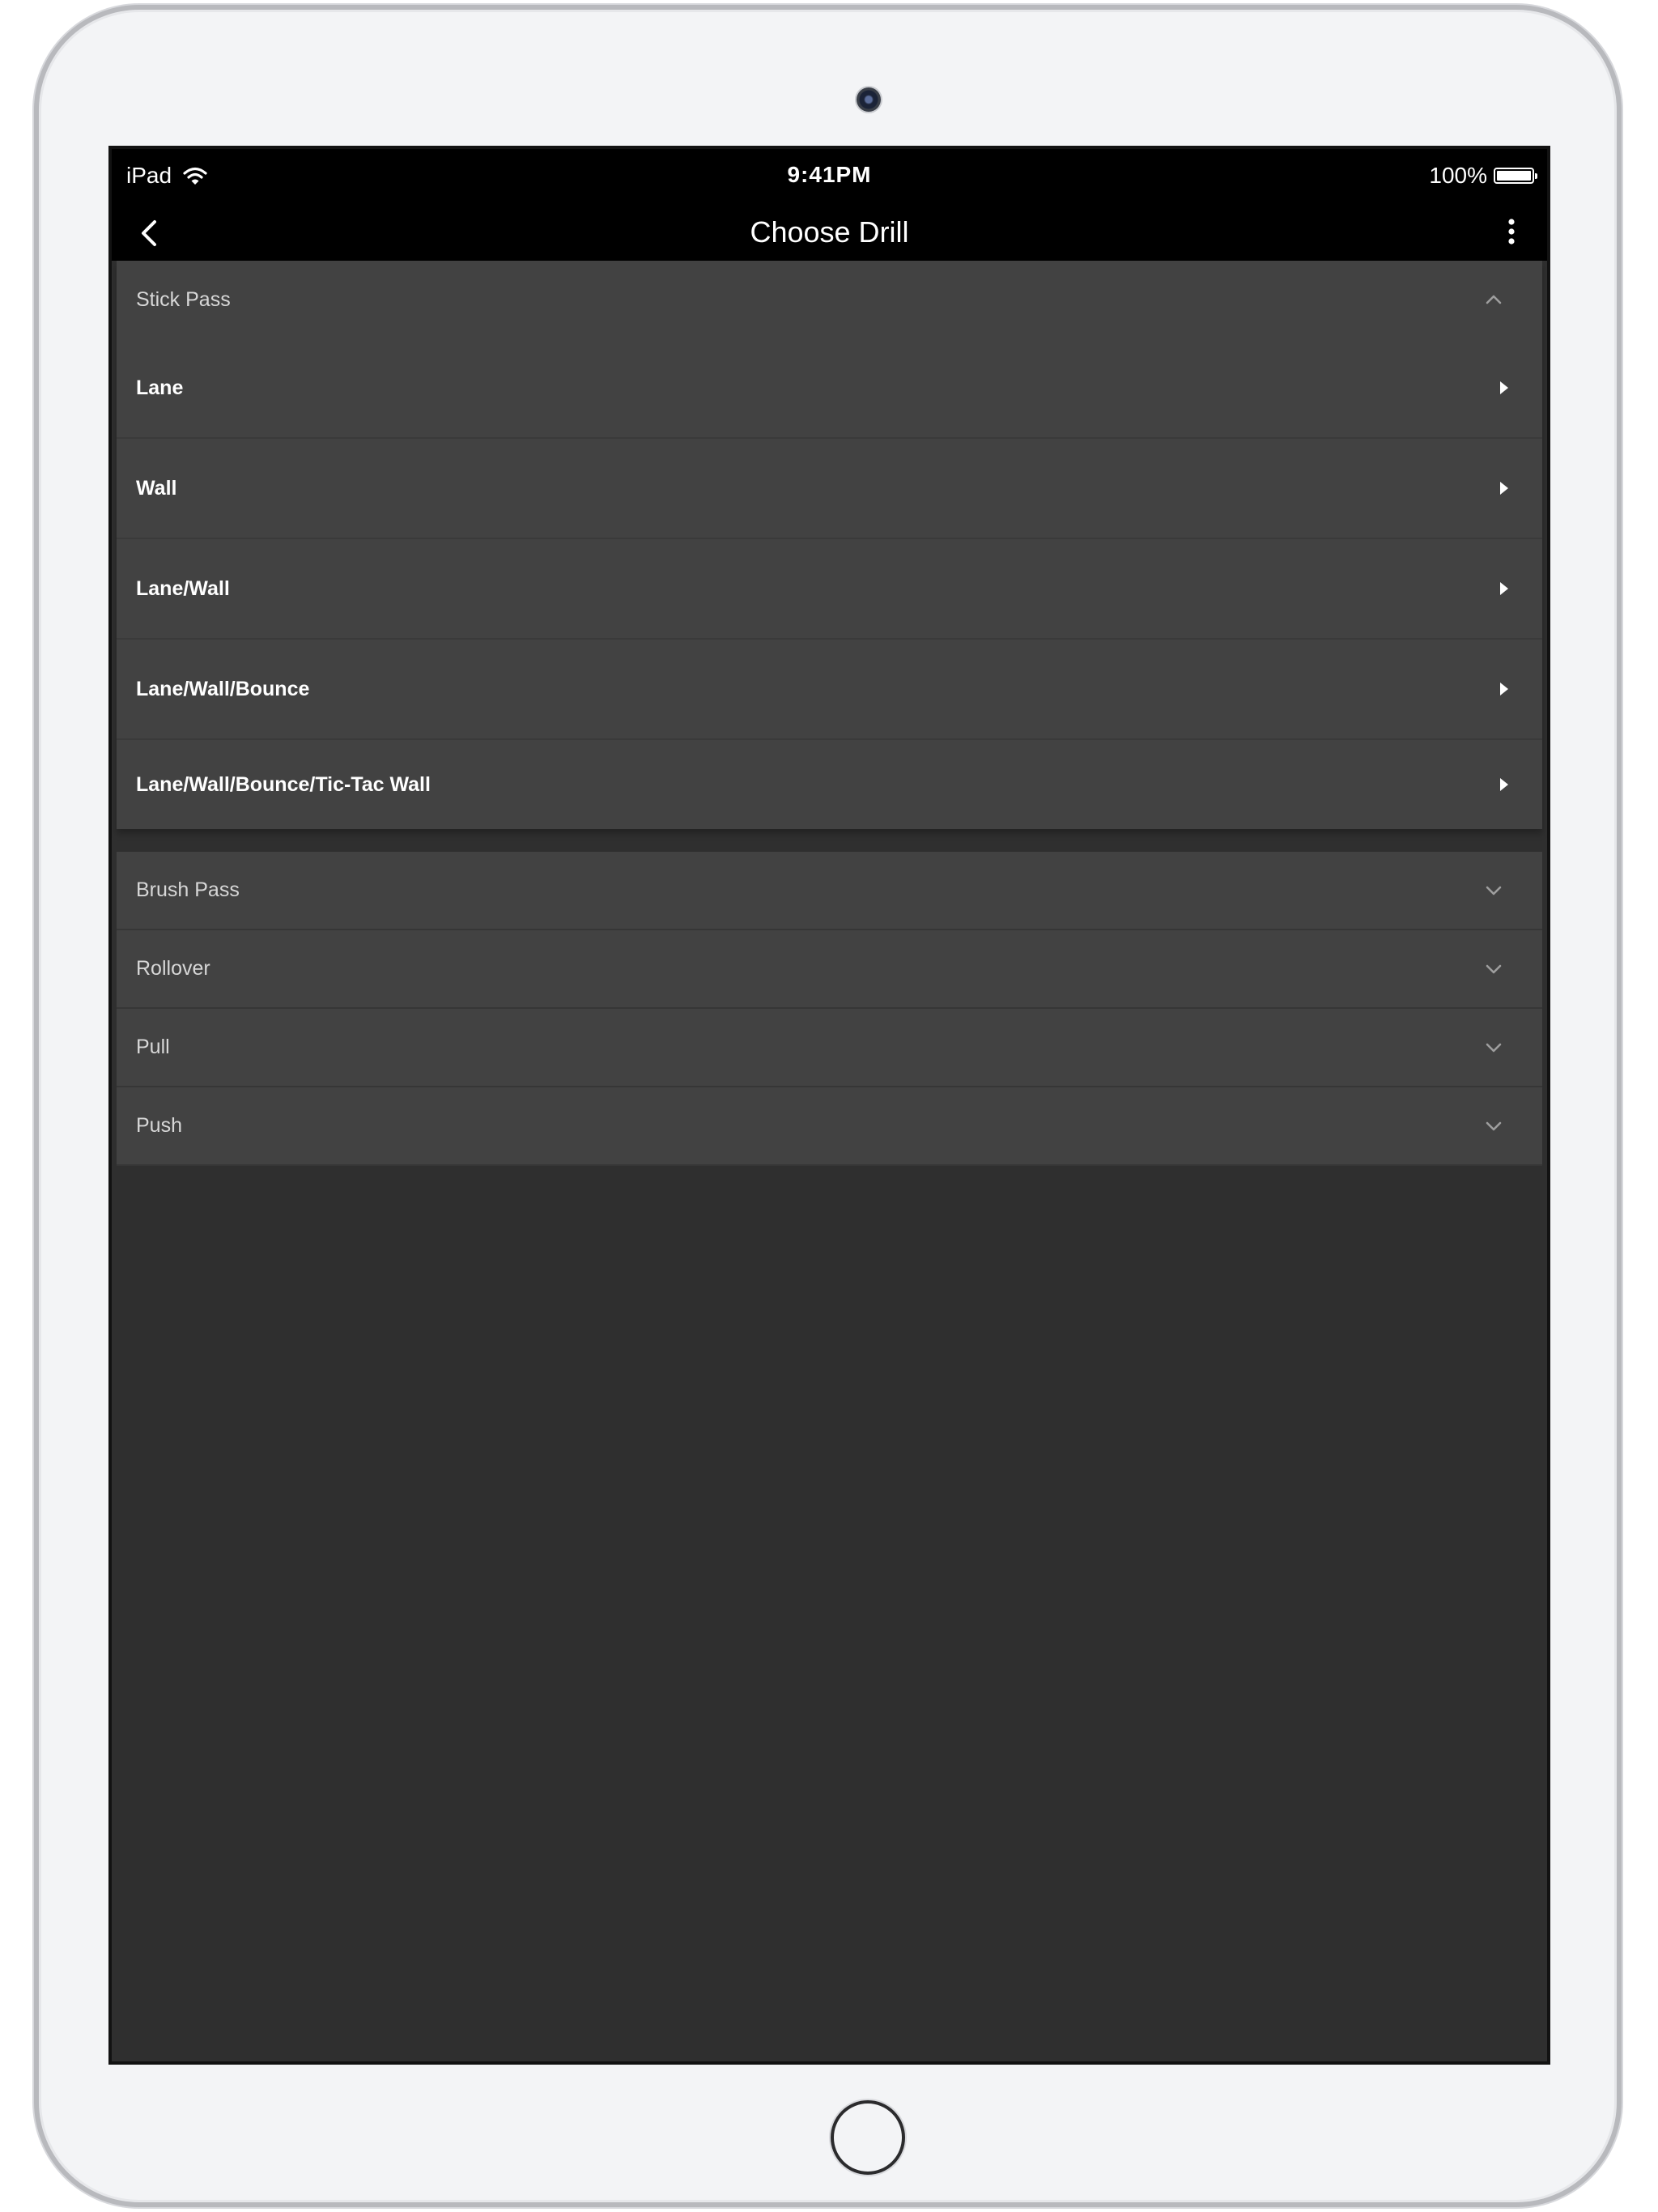 The image size is (1658, 2212). What do you see at coordinates (829, 590) in the screenshot?
I see `drill-item-lane-wall: Lane/Wall` at bounding box center [829, 590].